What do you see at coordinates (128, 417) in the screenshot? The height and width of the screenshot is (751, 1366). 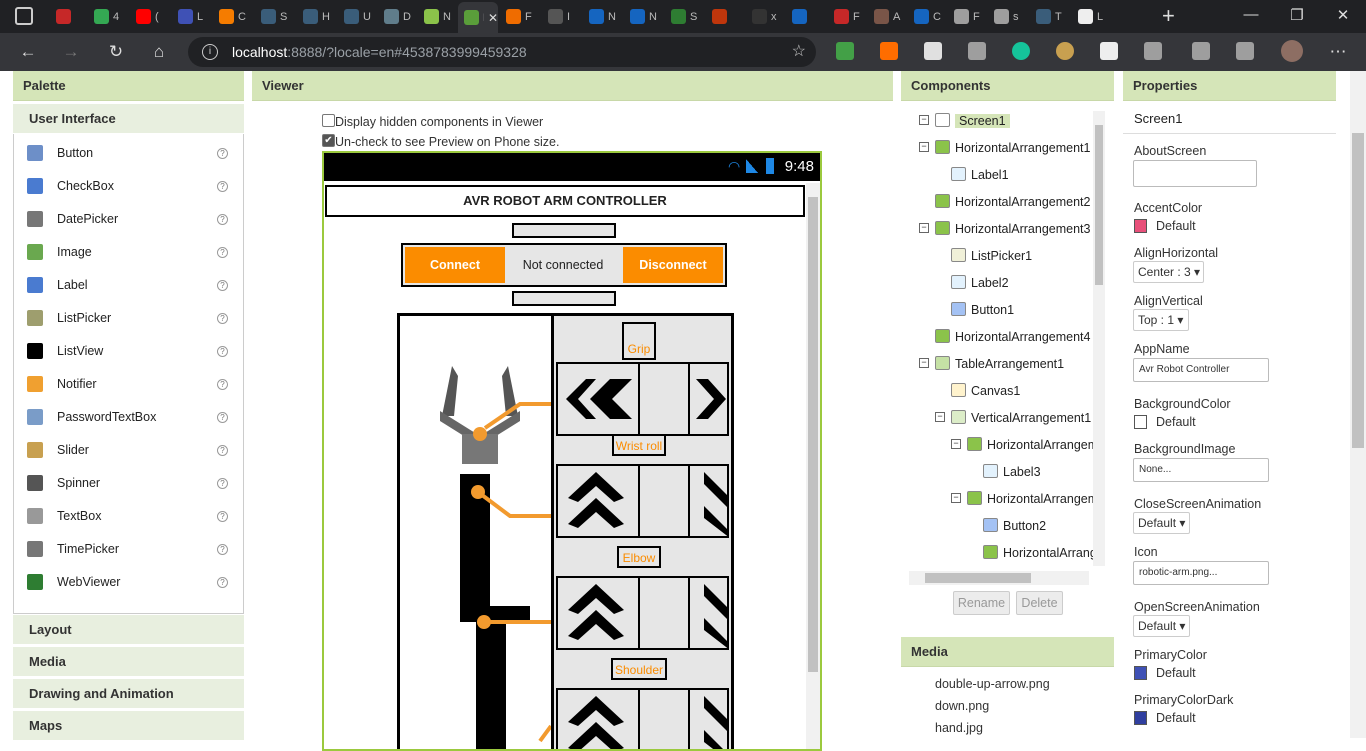 I see `palette-item-passwordtextbox: PasswordTextBox?` at bounding box center [128, 417].